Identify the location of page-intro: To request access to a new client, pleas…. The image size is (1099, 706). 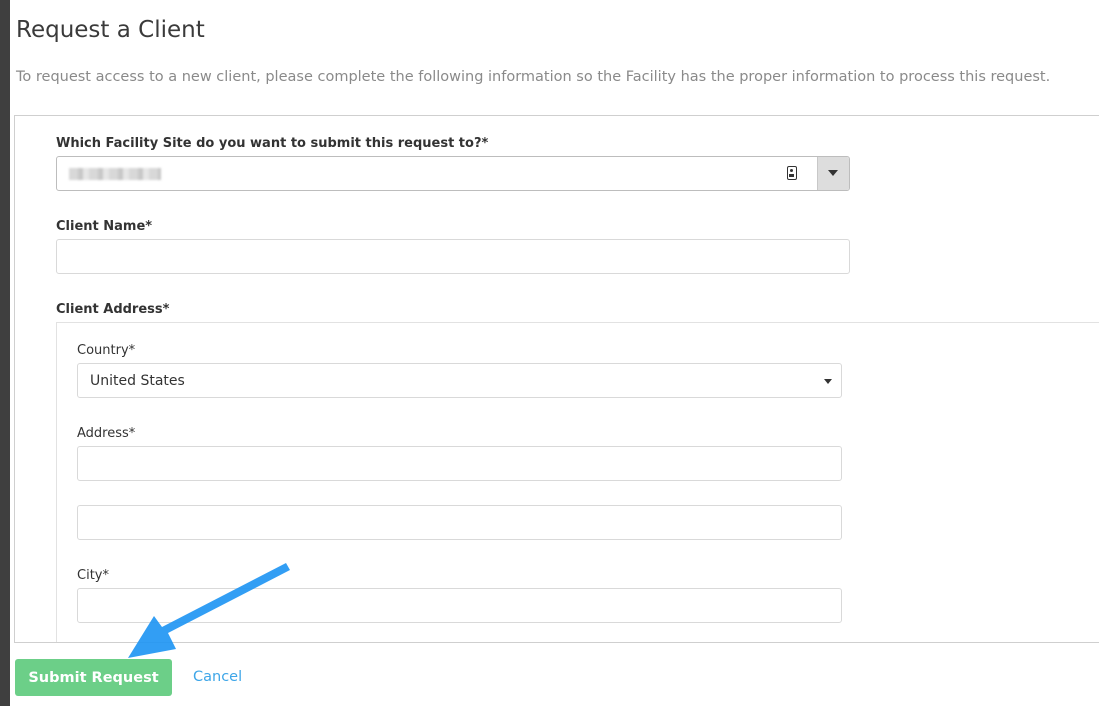
(533, 77).